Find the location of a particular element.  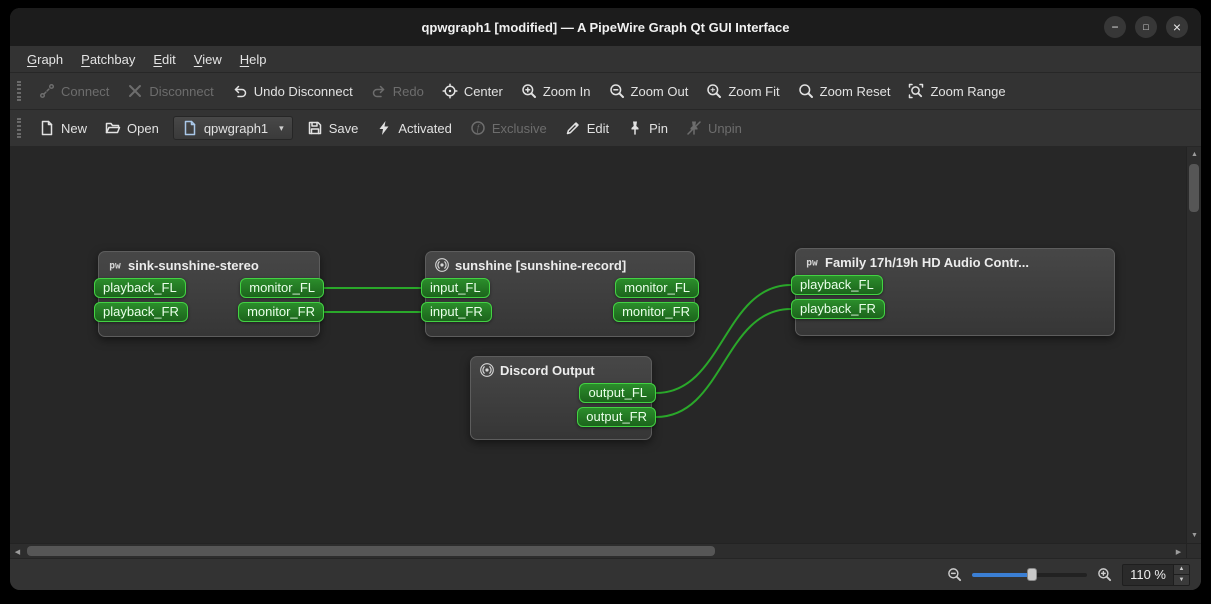

menu-graph: Graph is located at coordinates (45, 59).